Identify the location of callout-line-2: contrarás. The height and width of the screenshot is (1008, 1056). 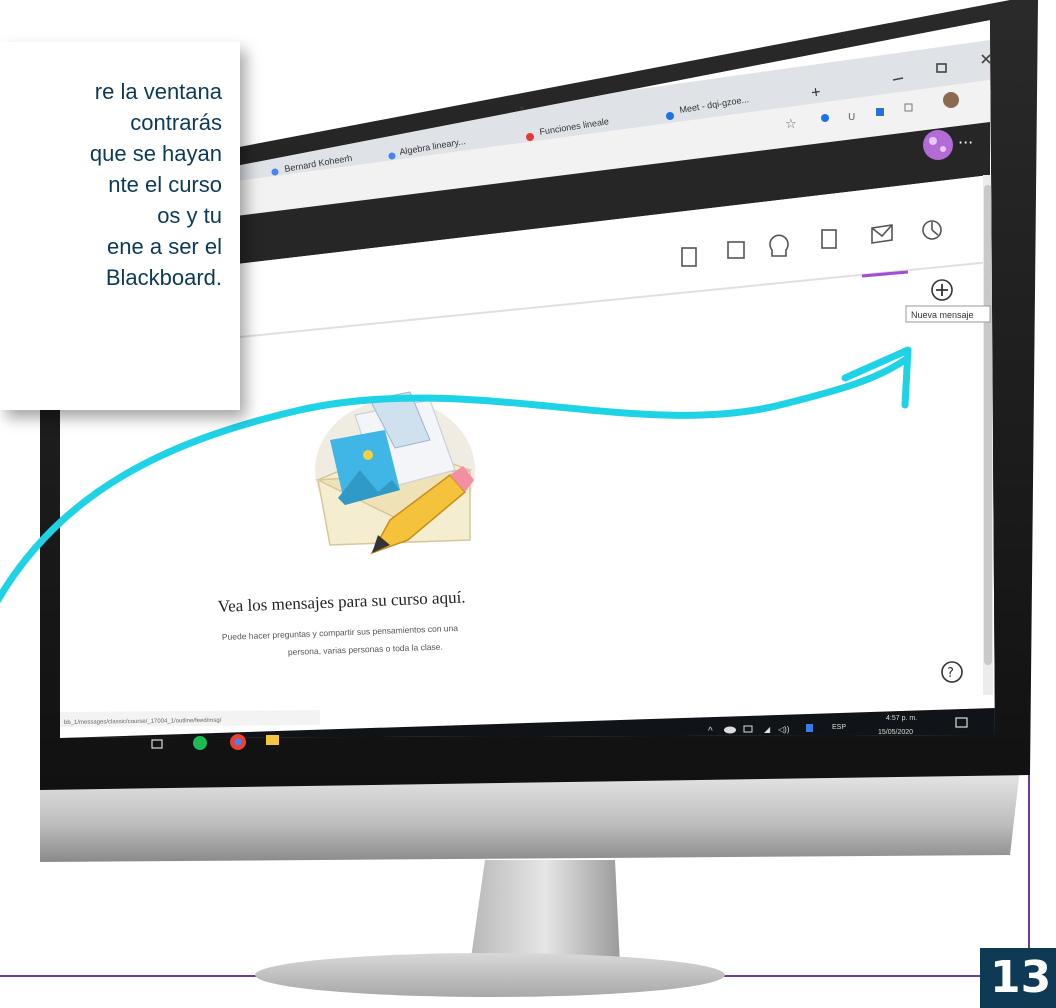
(176, 122).